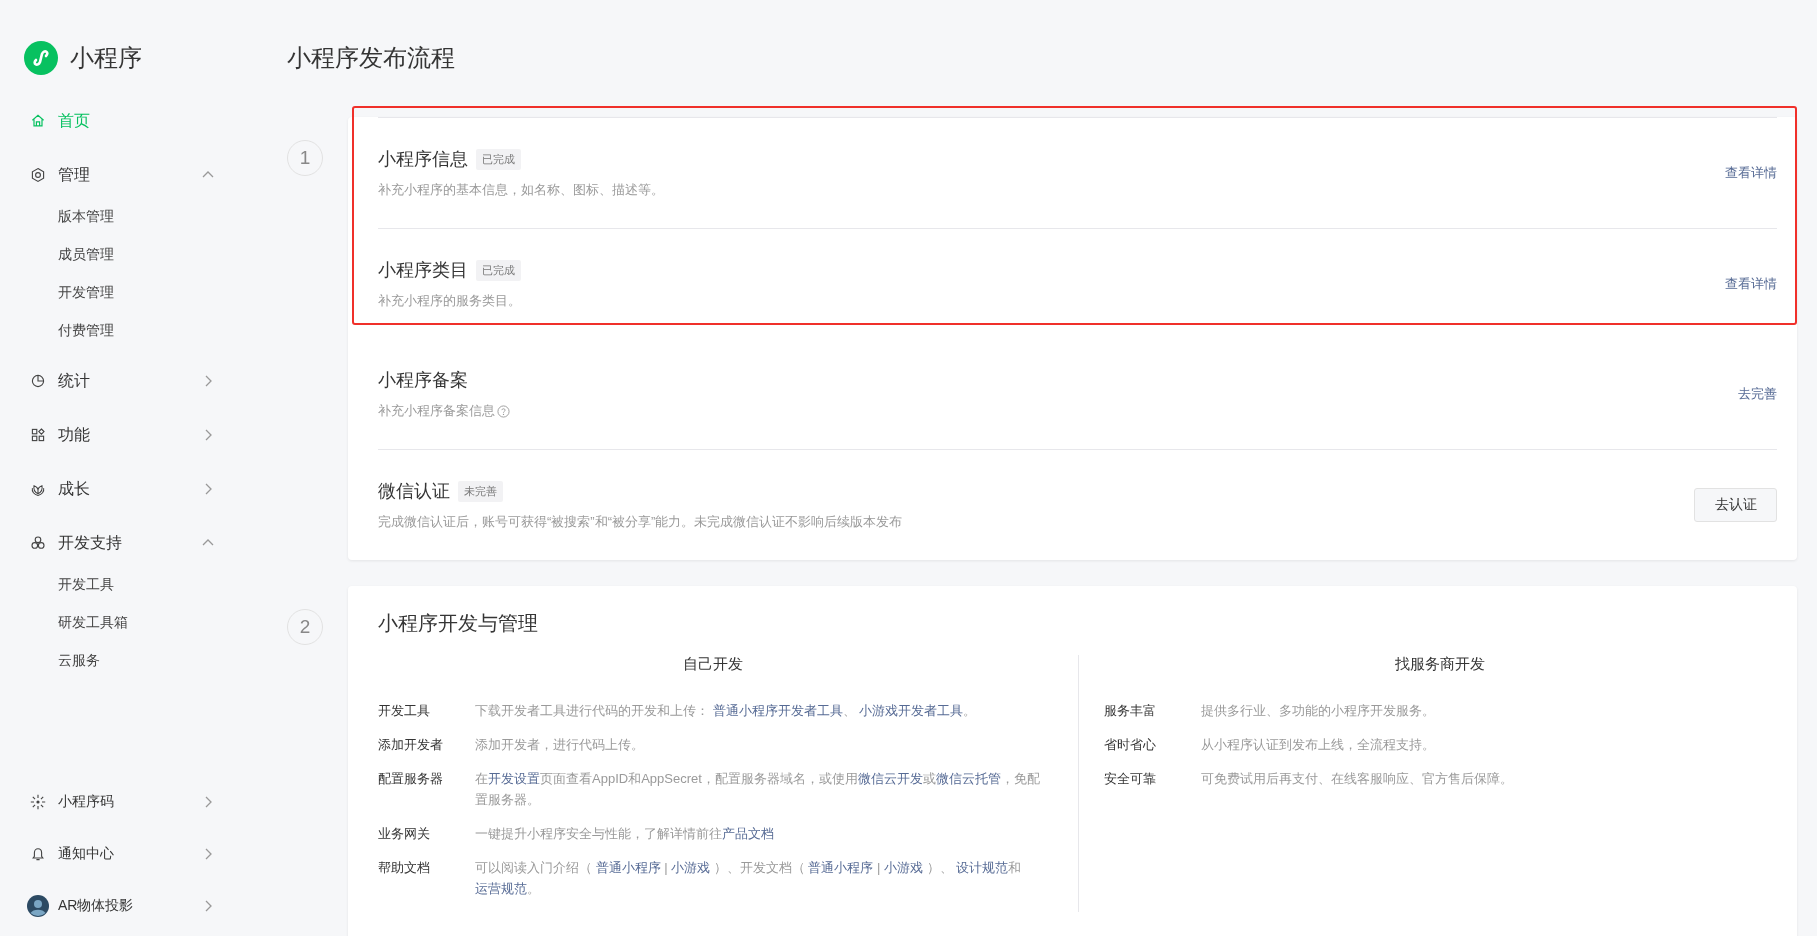 Image resolution: width=1817 pixels, height=936 pixels. Describe the element at coordinates (38, 854) in the screenshot. I see `bell-icon` at that location.